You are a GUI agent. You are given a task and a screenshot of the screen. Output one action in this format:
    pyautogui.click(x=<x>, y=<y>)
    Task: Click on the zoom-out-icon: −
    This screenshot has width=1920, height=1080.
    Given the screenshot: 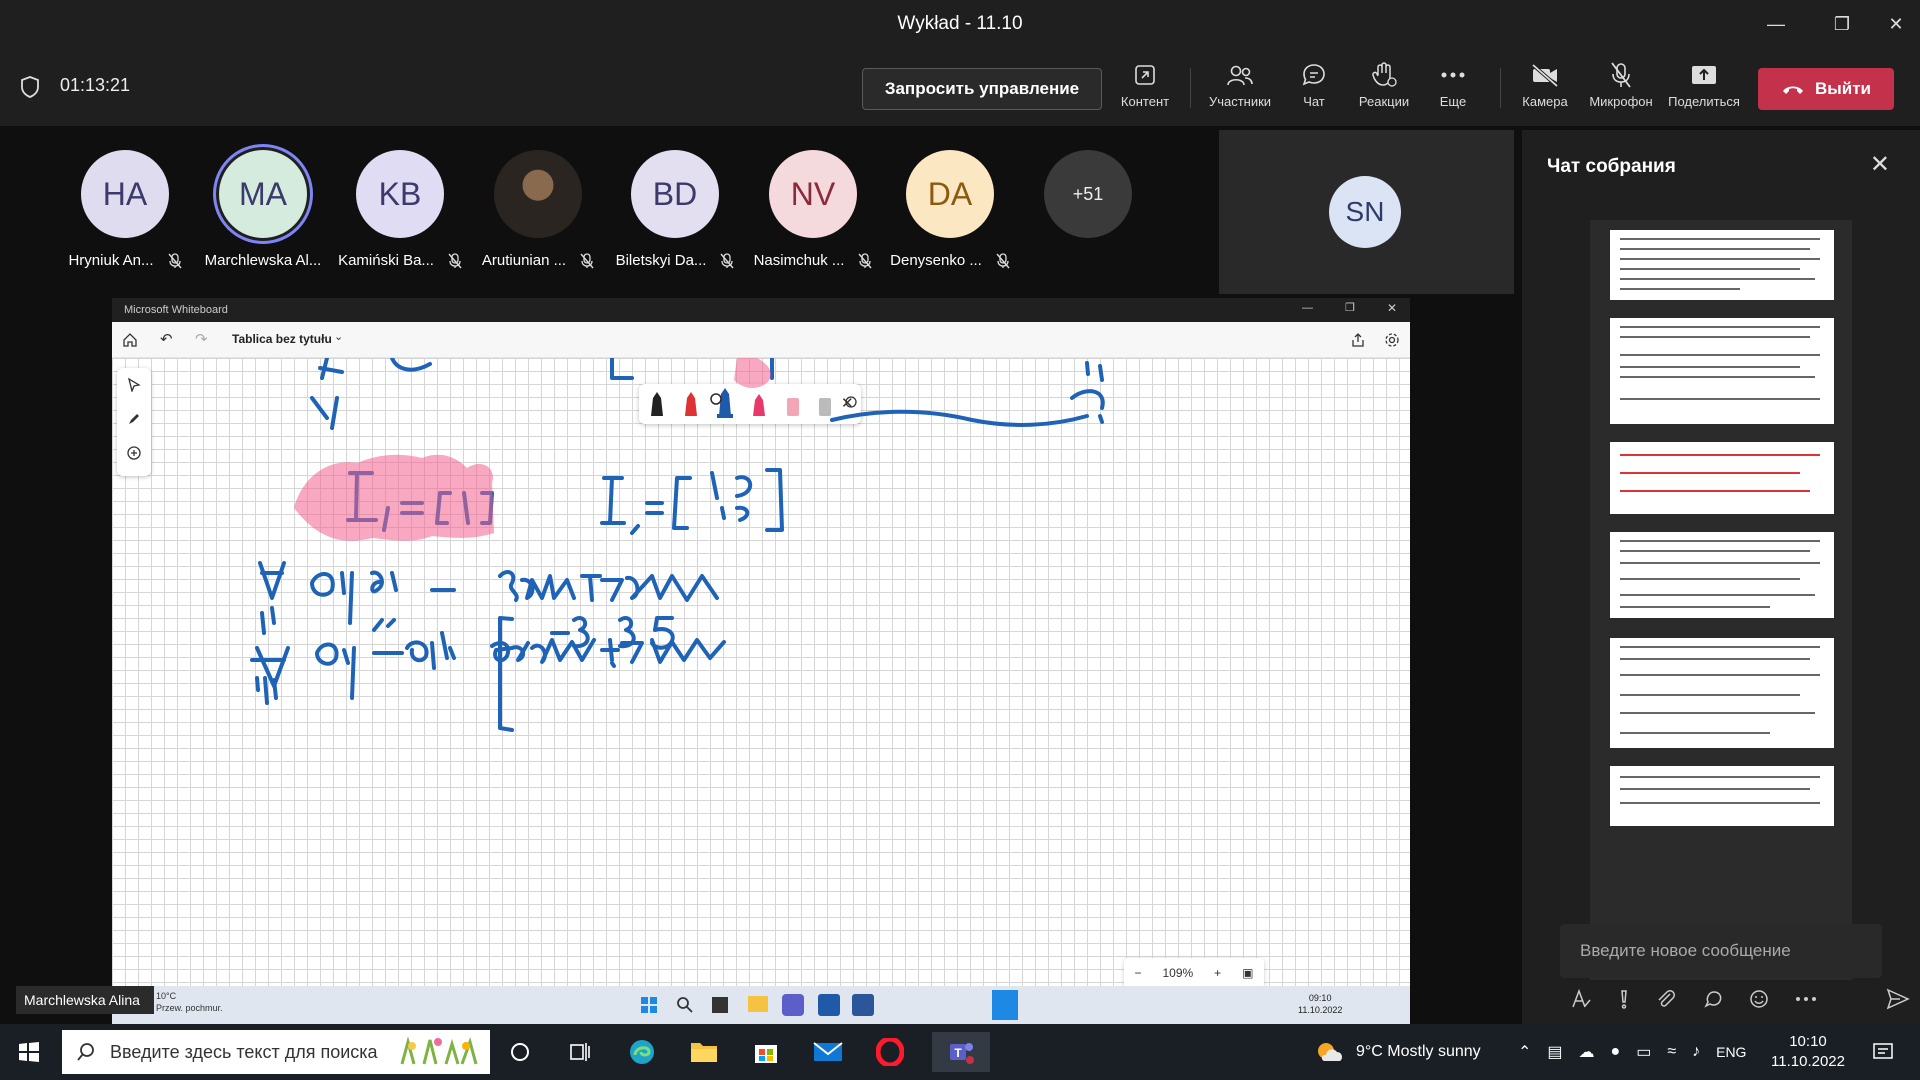 What is the action you would take?
    pyautogui.click(x=1137, y=973)
    